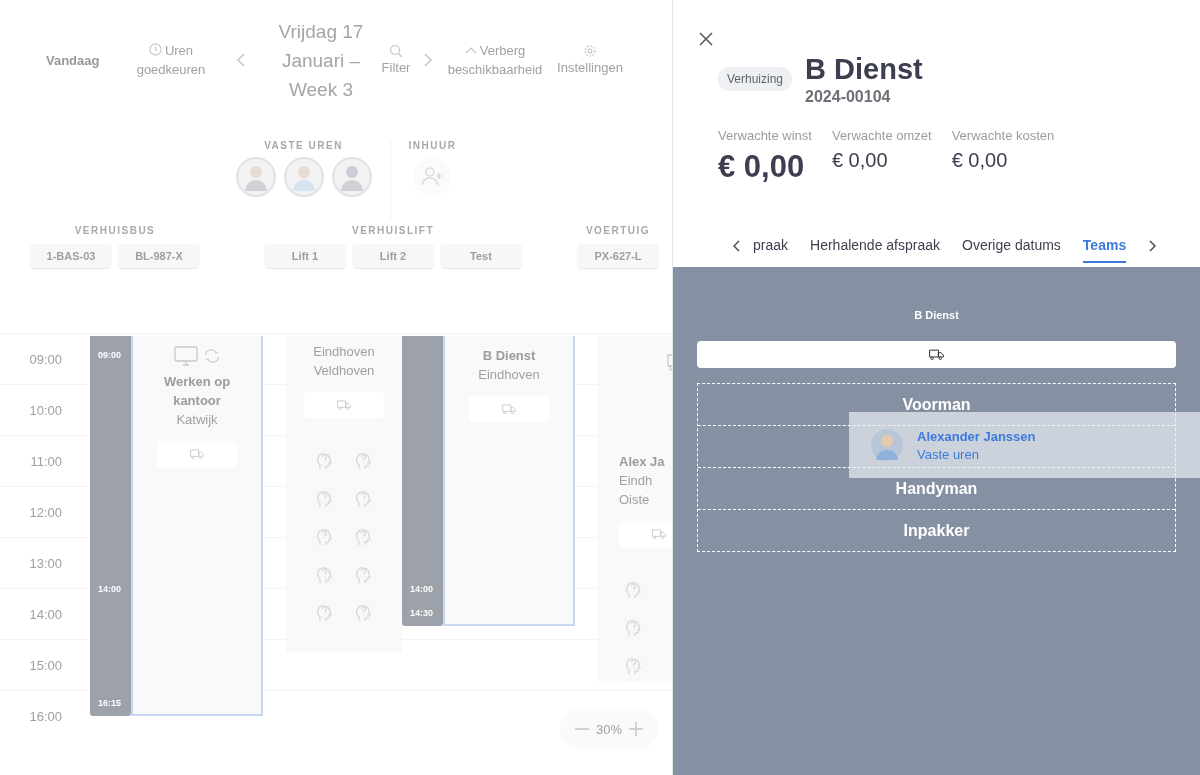 Image resolution: width=1200 pixels, height=775 pixels. What do you see at coordinates (393, 230) in the screenshot?
I see `group-heading: VERHUISLIFT` at bounding box center [393, 230].